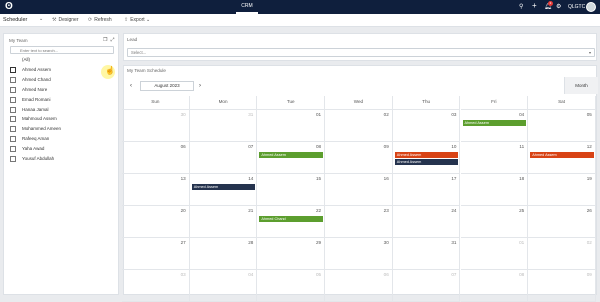 Image resolution: width=600 pixels, height=302 pixels. I want to click on tab-crm: CRM, so click(247, 7).